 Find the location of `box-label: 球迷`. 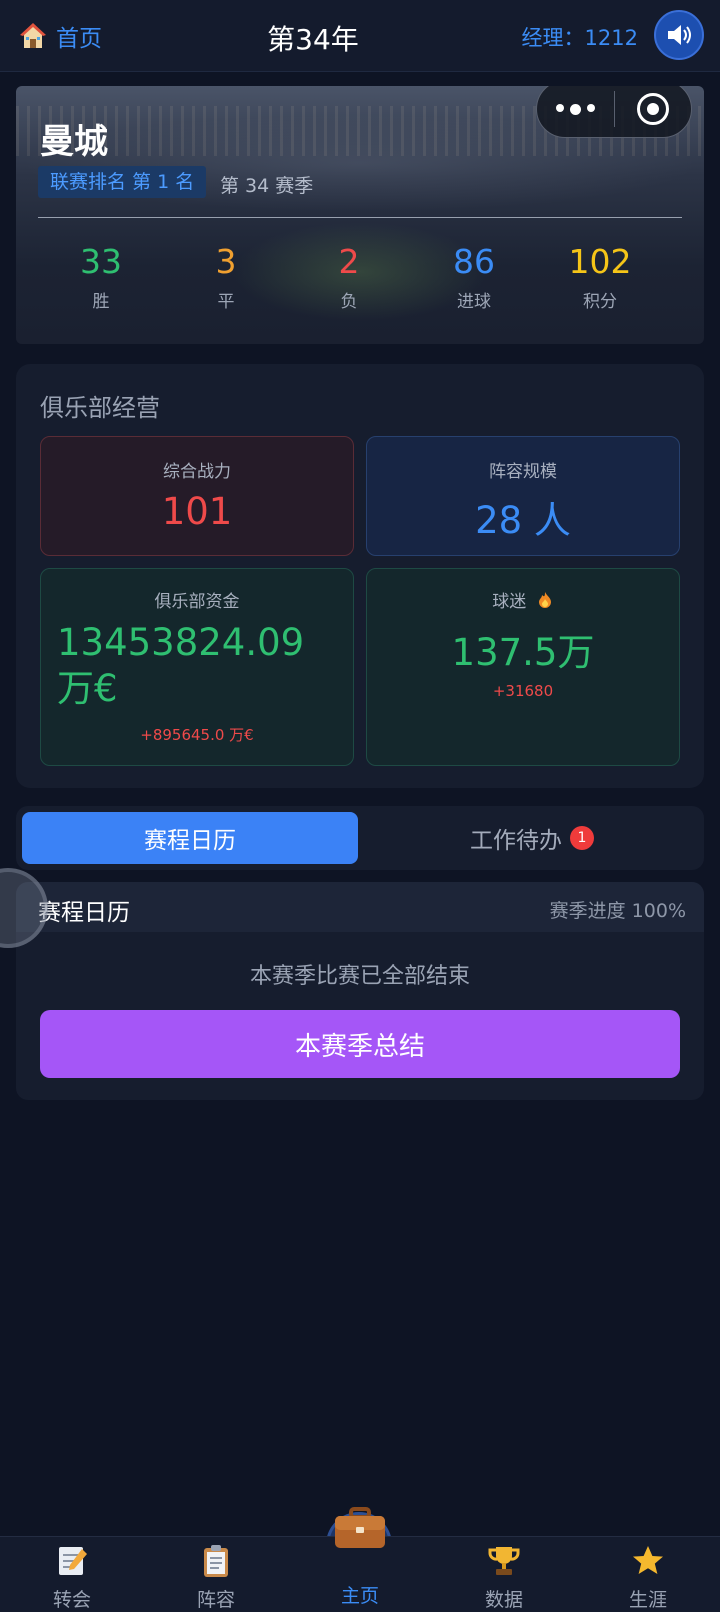

box-label: 球迷 is located at coordinates (509, 602).